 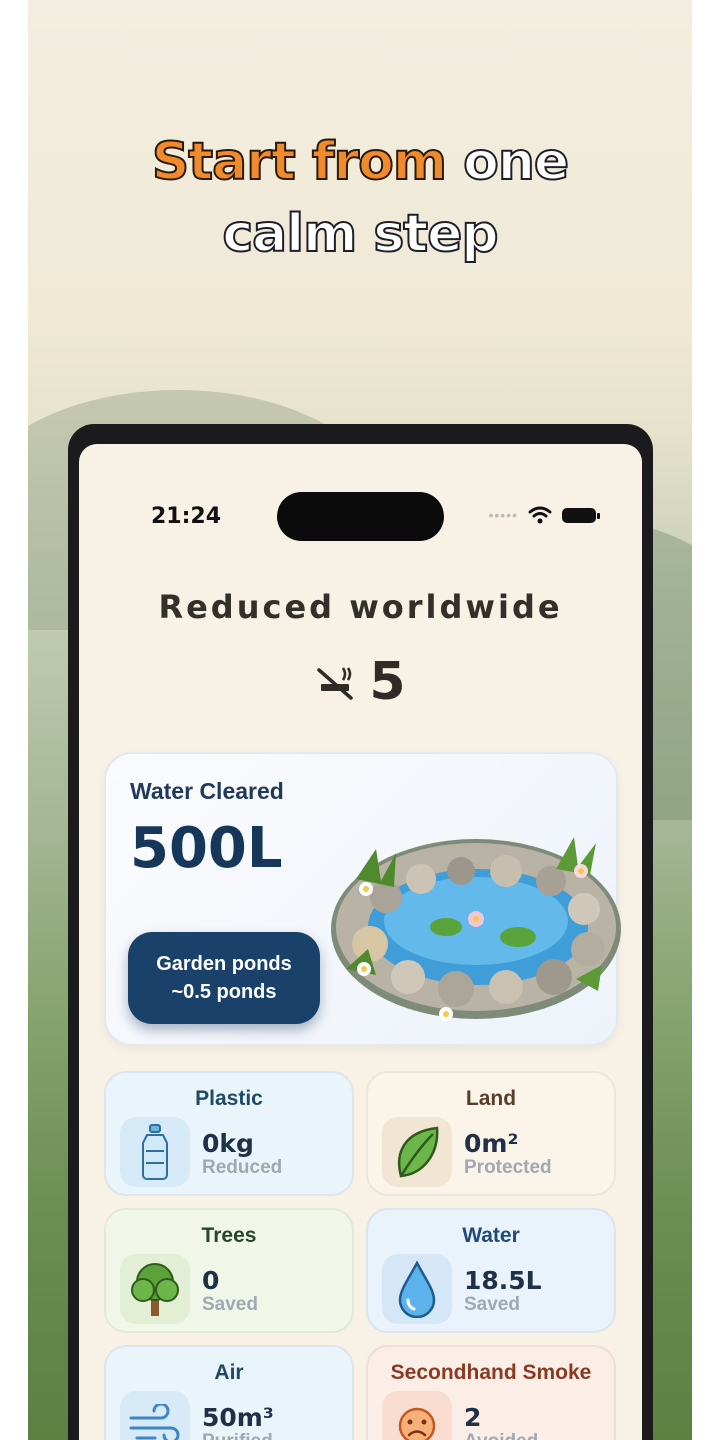 I want to click on wind-icon, so click(x=155, y=1415).